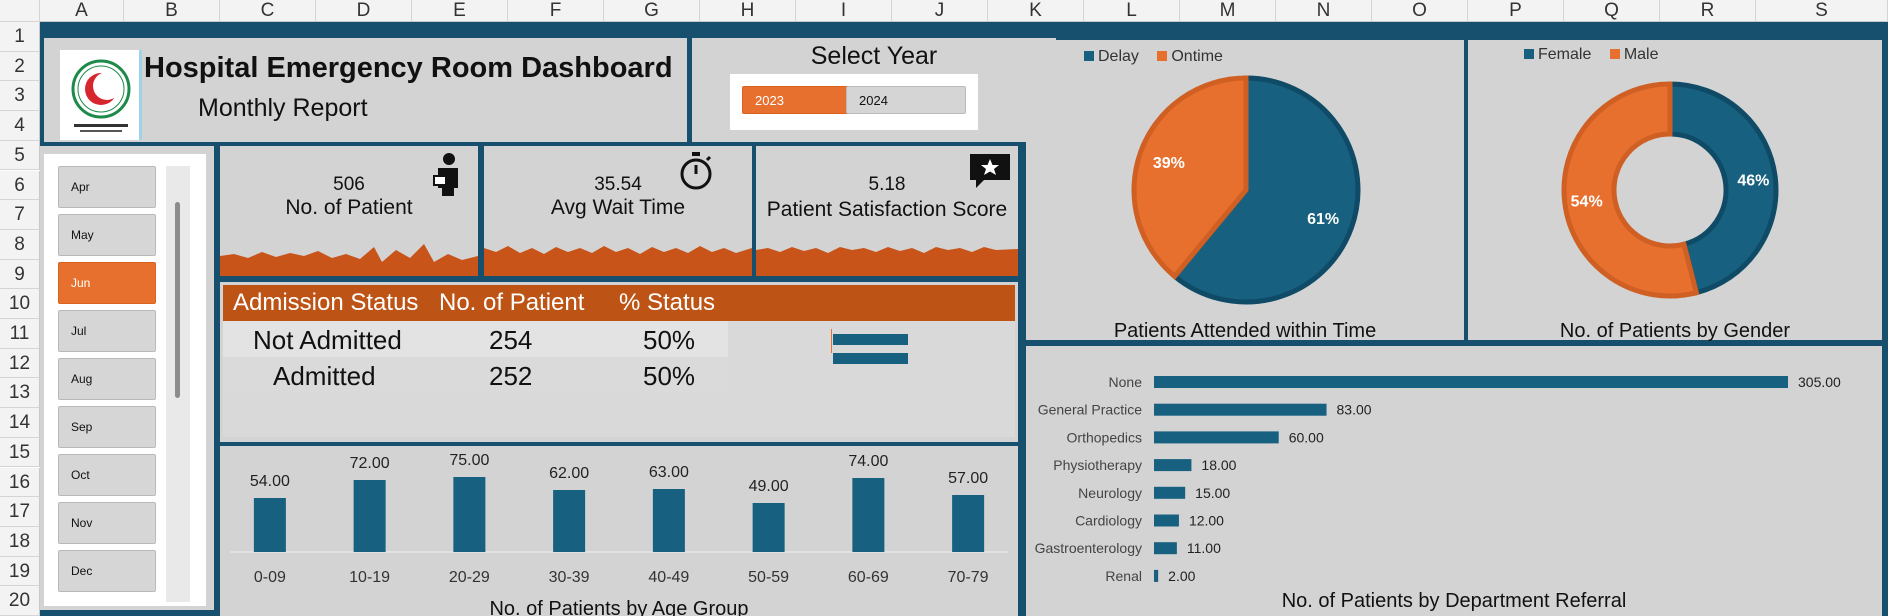 This screenshot has width=1888, height=616. Describe the element at coordinates (1132, 11) in the screenshot. I see `column-header: L` at that location.